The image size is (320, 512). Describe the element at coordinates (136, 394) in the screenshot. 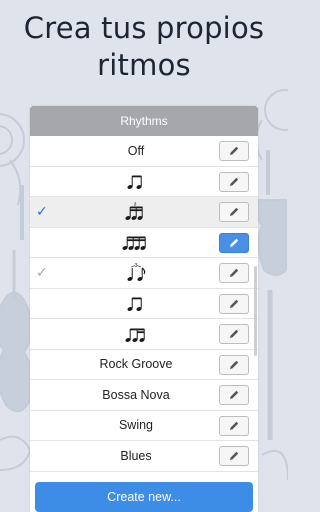

I see `rhythm-label: Bossa Nova` at that location.